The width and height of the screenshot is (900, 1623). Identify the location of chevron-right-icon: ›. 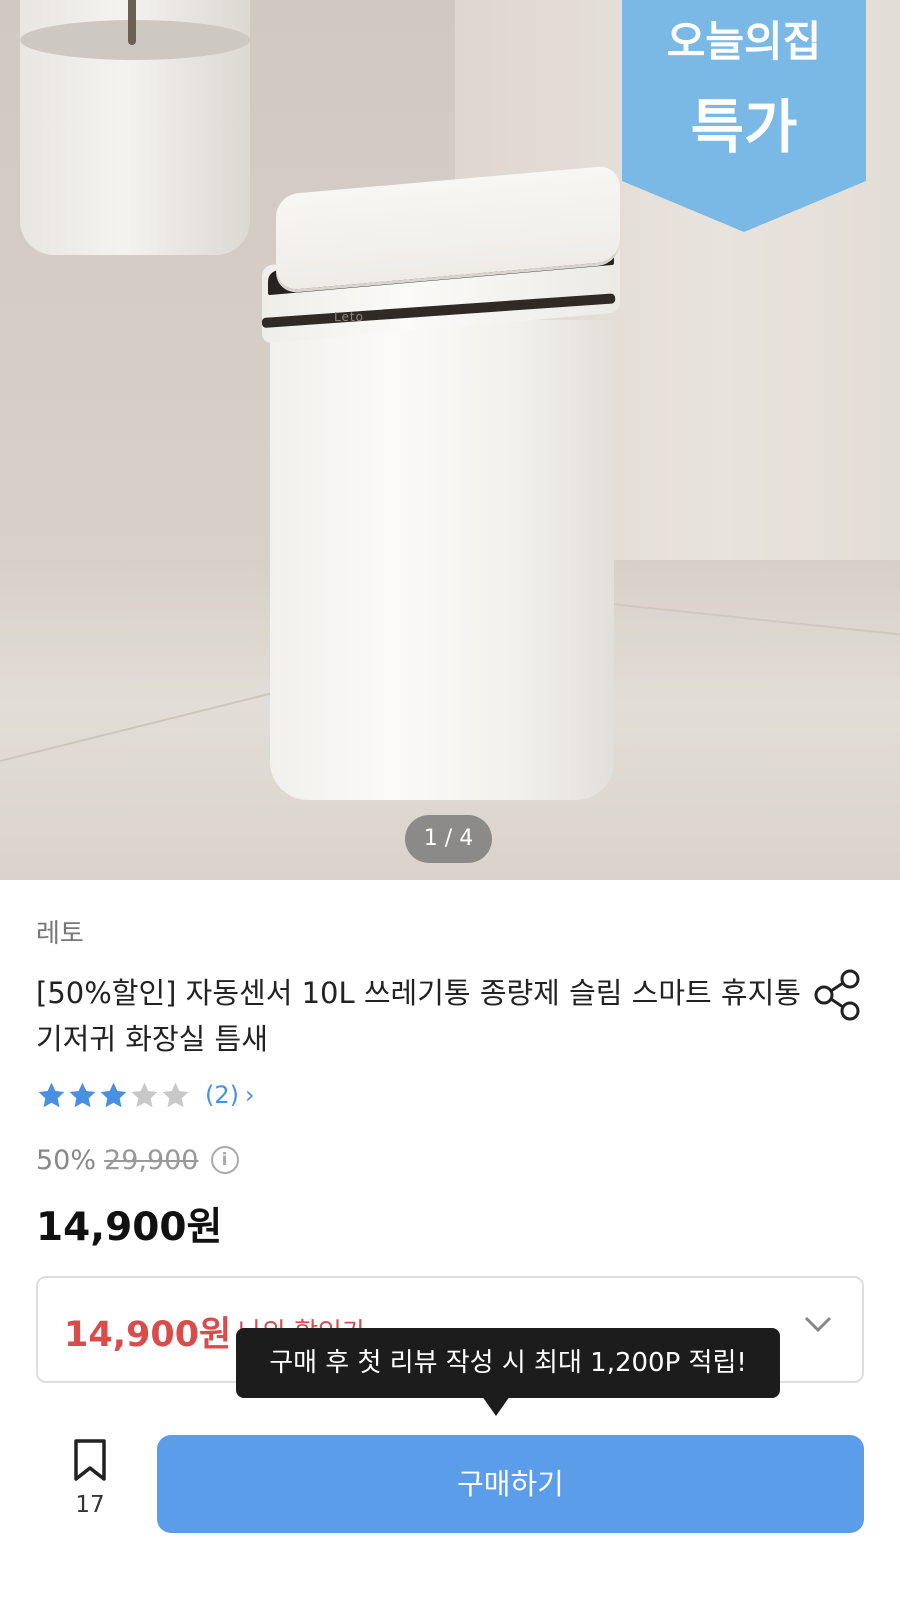
(250, 1095).